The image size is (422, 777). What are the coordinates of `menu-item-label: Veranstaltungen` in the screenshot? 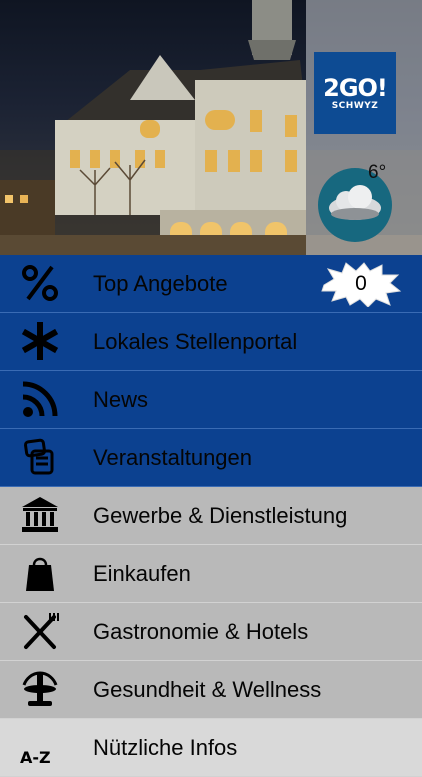 It's located at (173, 457).